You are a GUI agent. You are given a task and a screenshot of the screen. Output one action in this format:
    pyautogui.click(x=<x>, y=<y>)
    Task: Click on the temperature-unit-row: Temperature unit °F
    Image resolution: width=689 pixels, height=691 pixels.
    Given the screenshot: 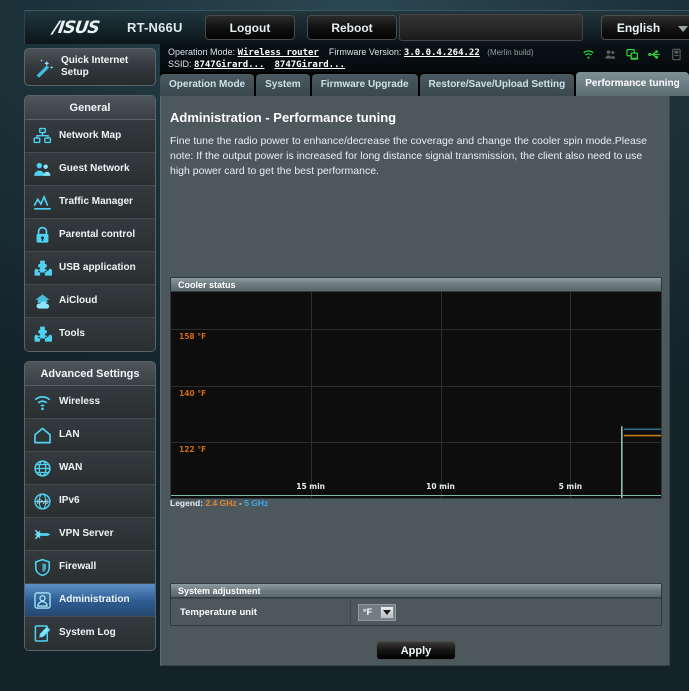 What is the action you would take?
    pyautogui.click(x=416, y=611)
    